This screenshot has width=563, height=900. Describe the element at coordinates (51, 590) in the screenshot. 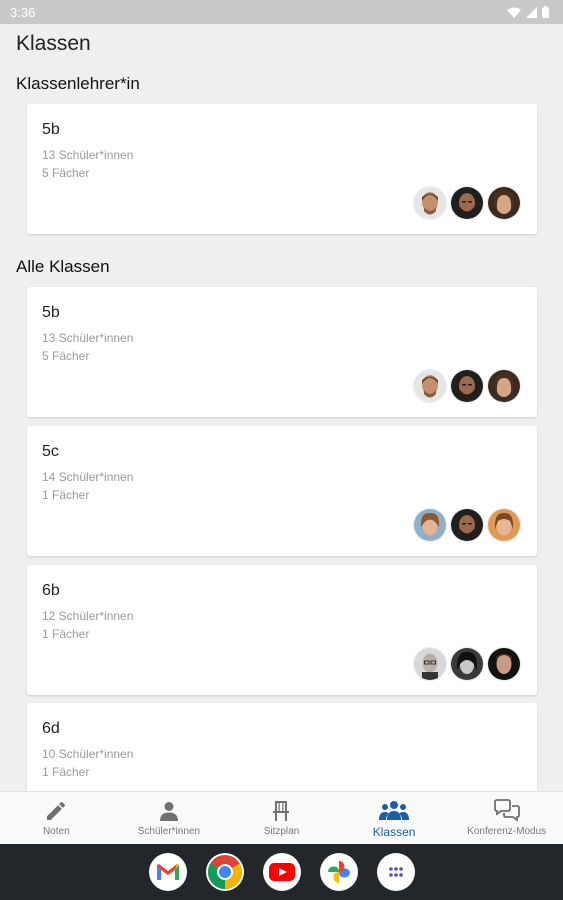

I see `class-name: 6b` at that location.